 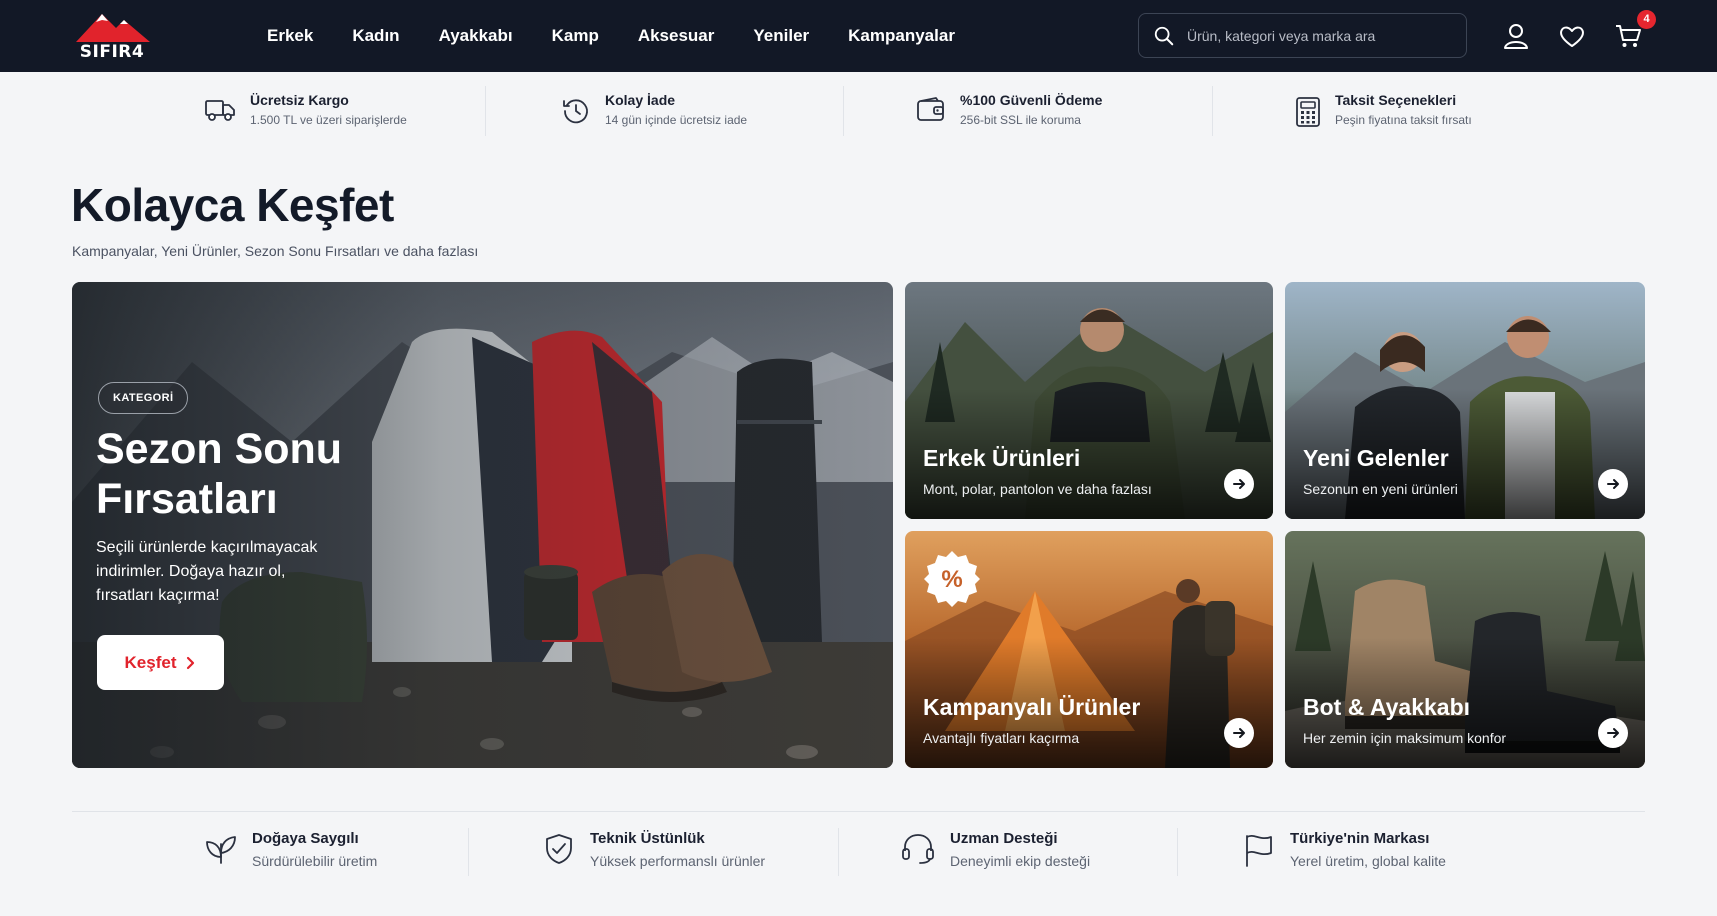 What do you see at coordinates (299, 100) in the screenshot?
I see `benefit-title: Ücretsiz Kargo` at bounding box center [299, 100].